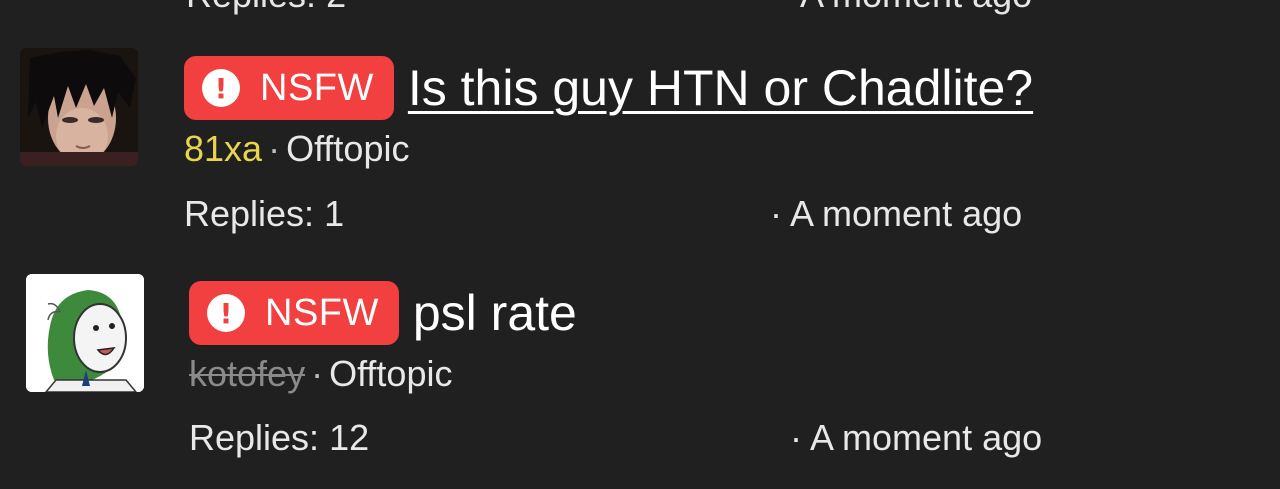 Image resolution: width=1280 pixels, height=489 pixels. What do you see at coordinates (247, 373) in the screenshot?
I see `author-name: kotofey` at bounding box center [247, 373].